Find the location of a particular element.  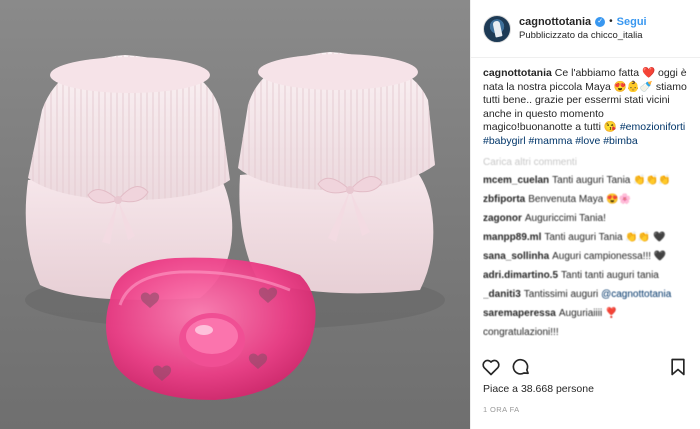

comment-row: zagonor Auguriccimi Tania! is located at coordinates (587, 218).